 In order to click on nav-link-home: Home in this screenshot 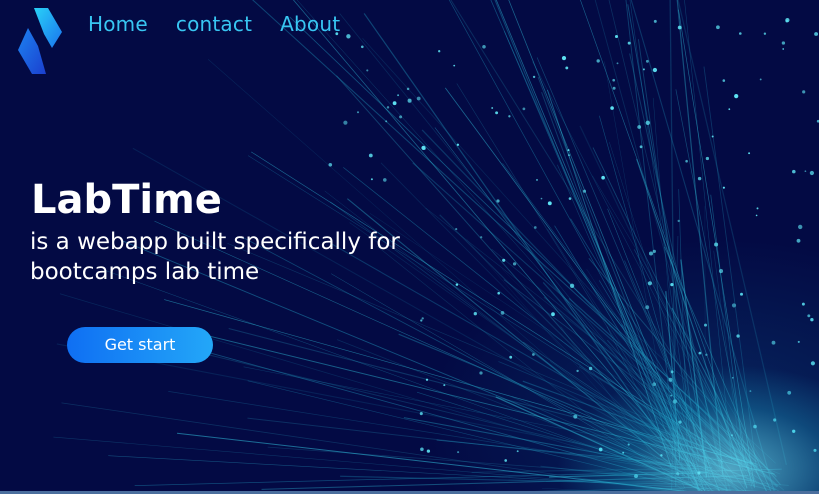, I will do `click(118, 24)`.